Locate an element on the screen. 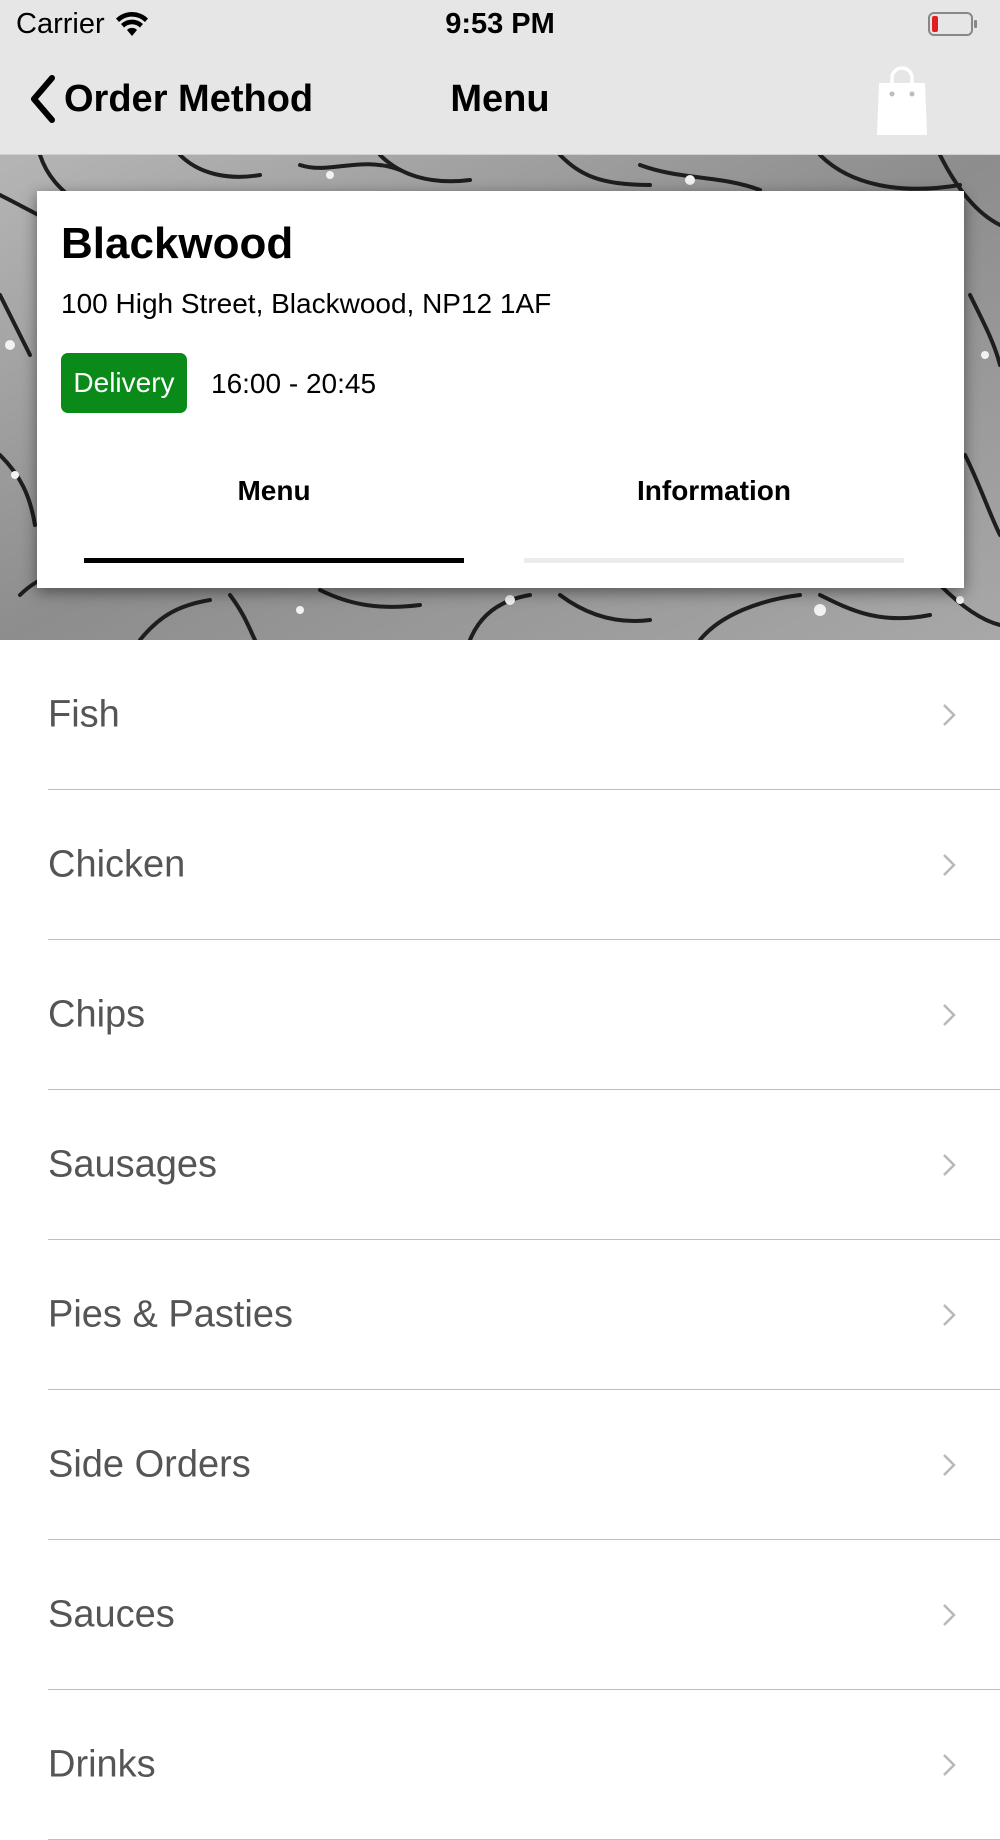 The width and height of the screenshot is (1000, 1840). store-name: Blackwood is located at coordinates (177, 243).